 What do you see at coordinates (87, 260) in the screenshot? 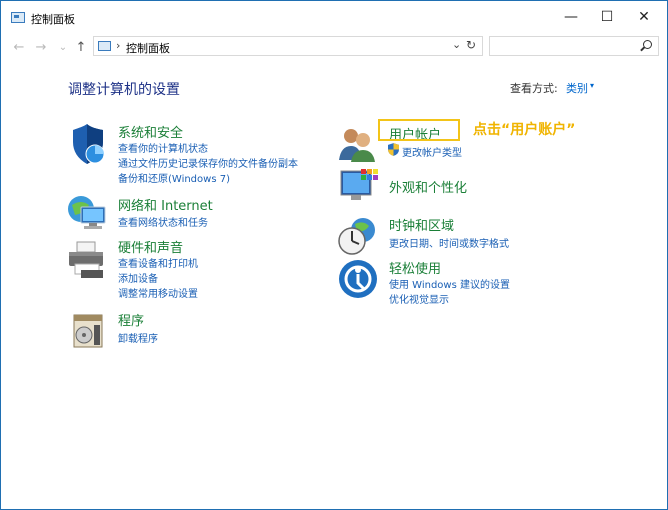
I see `printer-icon` at bounding box center [87, 260].